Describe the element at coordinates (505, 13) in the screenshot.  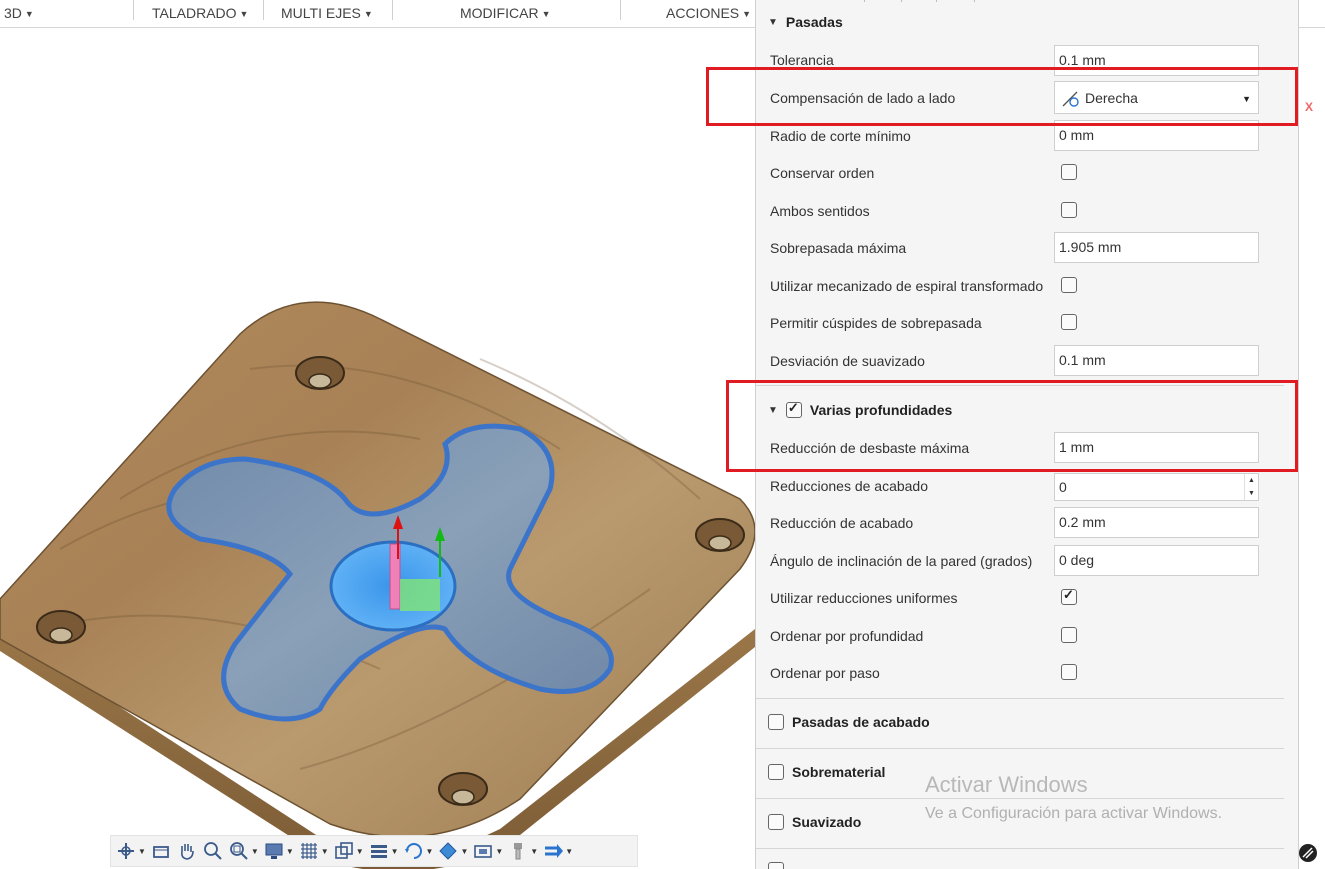
I see `menu-modificar: MODIFICAR ▼` at that location.